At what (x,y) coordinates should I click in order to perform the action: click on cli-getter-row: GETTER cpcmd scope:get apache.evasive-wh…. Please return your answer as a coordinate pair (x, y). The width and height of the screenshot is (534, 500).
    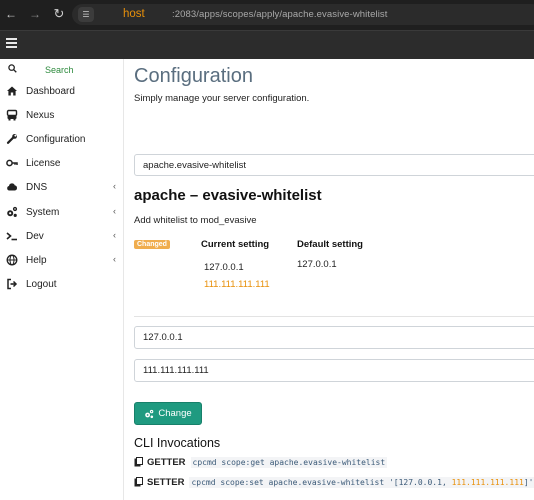
    Looking at the image, I should click on (261, 462).